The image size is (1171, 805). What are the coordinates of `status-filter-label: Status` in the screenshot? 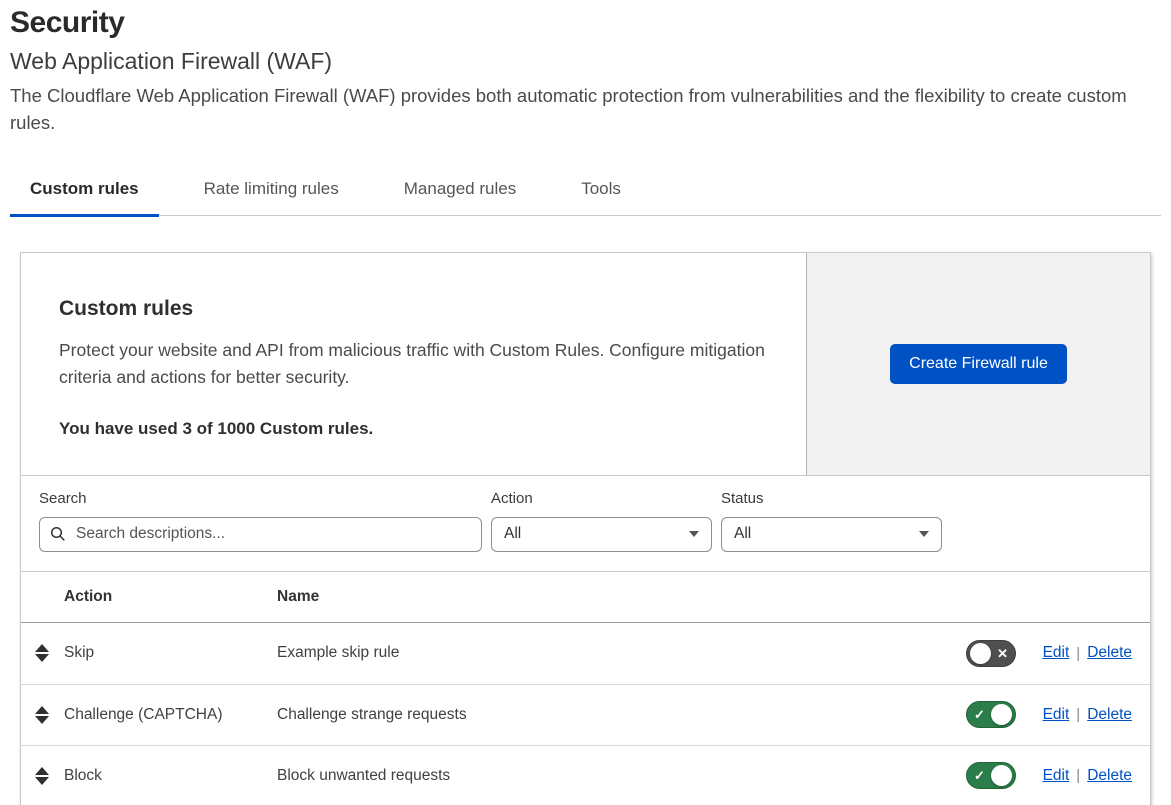 It's located at (742, 498).